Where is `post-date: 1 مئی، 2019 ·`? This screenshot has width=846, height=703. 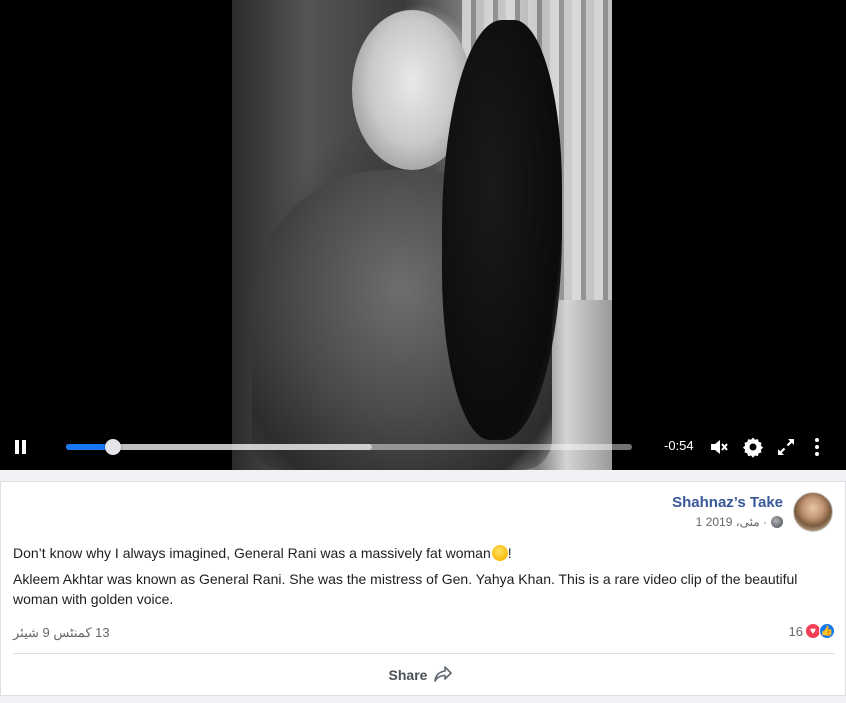
post-date: 1 مئی، 2019 · is located at coordinates (731, 522).